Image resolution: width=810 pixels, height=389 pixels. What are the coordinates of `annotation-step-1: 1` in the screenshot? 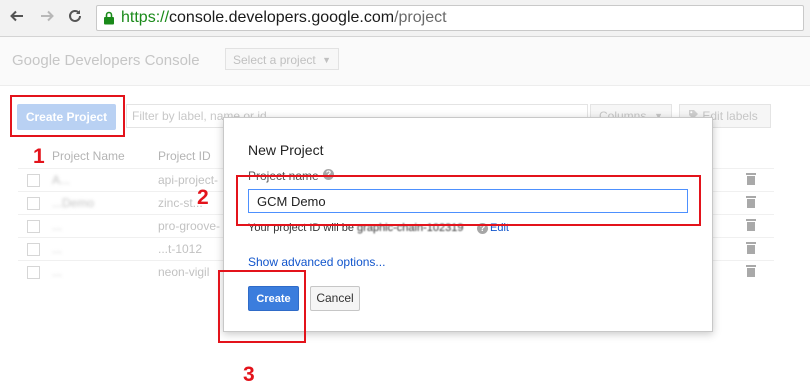 It's located at (39, 156).